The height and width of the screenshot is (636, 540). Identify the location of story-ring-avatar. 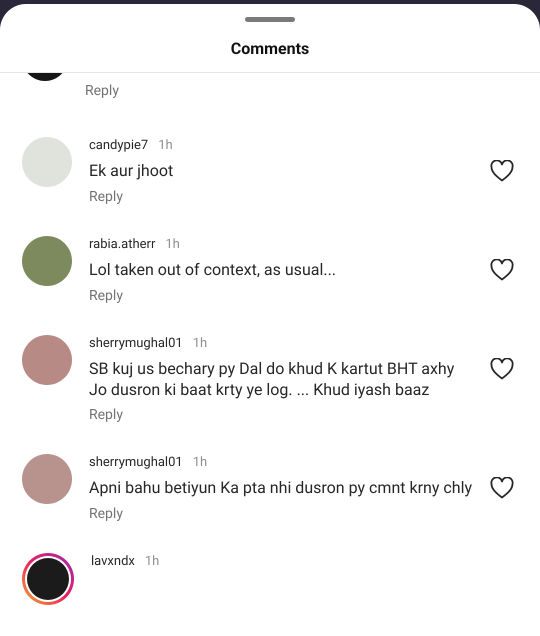
(48, 579).